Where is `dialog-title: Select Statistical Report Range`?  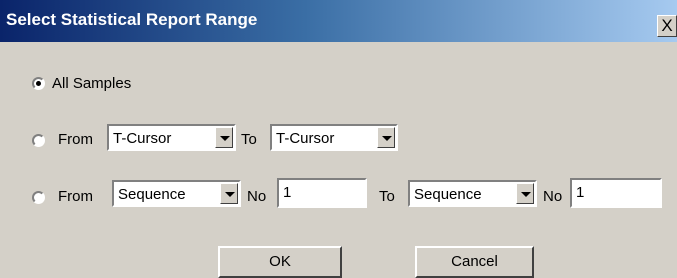 dialog-title: Select Statistical Report Range is located at coordinates (132, 19).